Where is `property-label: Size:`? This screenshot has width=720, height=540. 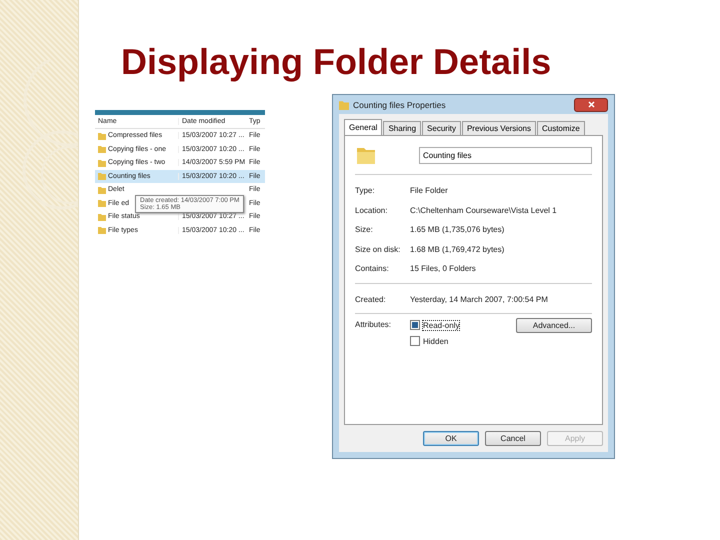 property-label: Size: is located at coordinates (364, 229).